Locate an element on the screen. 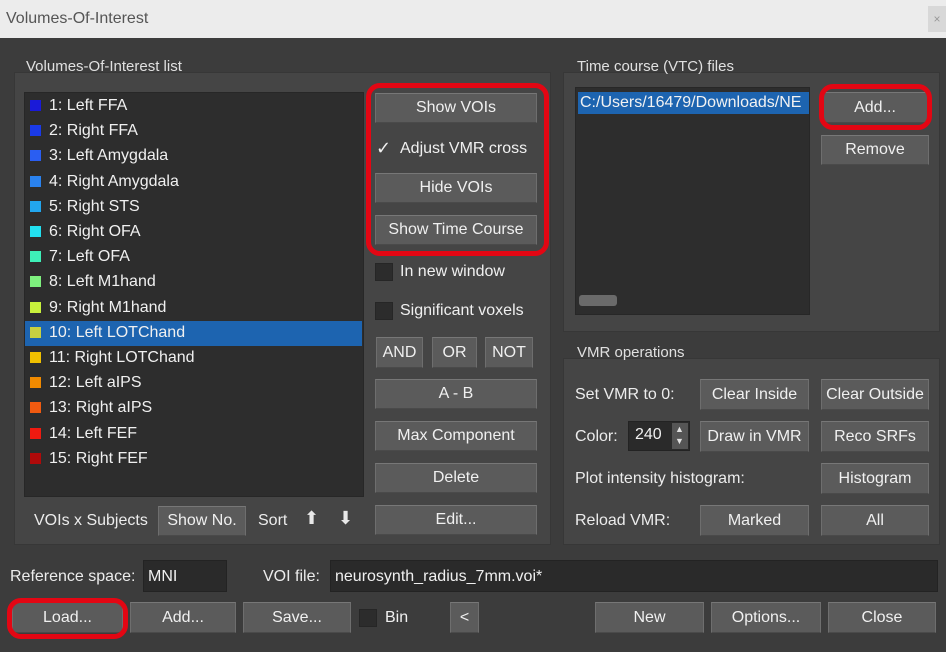 The width and height of the screenshot is (946, 652). close-button: Close is located at coordinates (882, 617).